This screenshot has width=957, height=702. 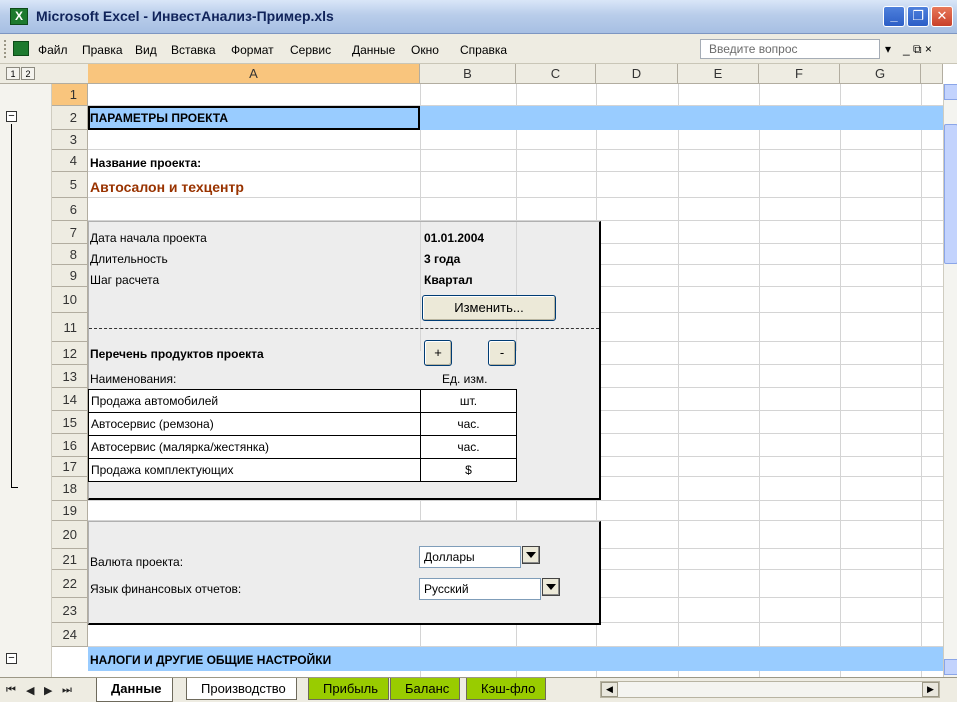 What do you see at coordinates (241, 689) in the screenshot?
I see `sheet-tab-1: Производство` at bounding box center [241, 689].